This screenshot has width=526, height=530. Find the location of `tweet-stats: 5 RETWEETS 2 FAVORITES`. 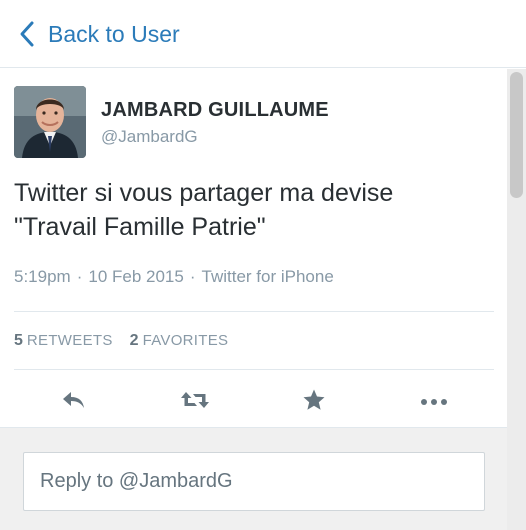

tweet-stats: 5 RETWEETS 2 FAVORITES is located at coordinates (129, 341).